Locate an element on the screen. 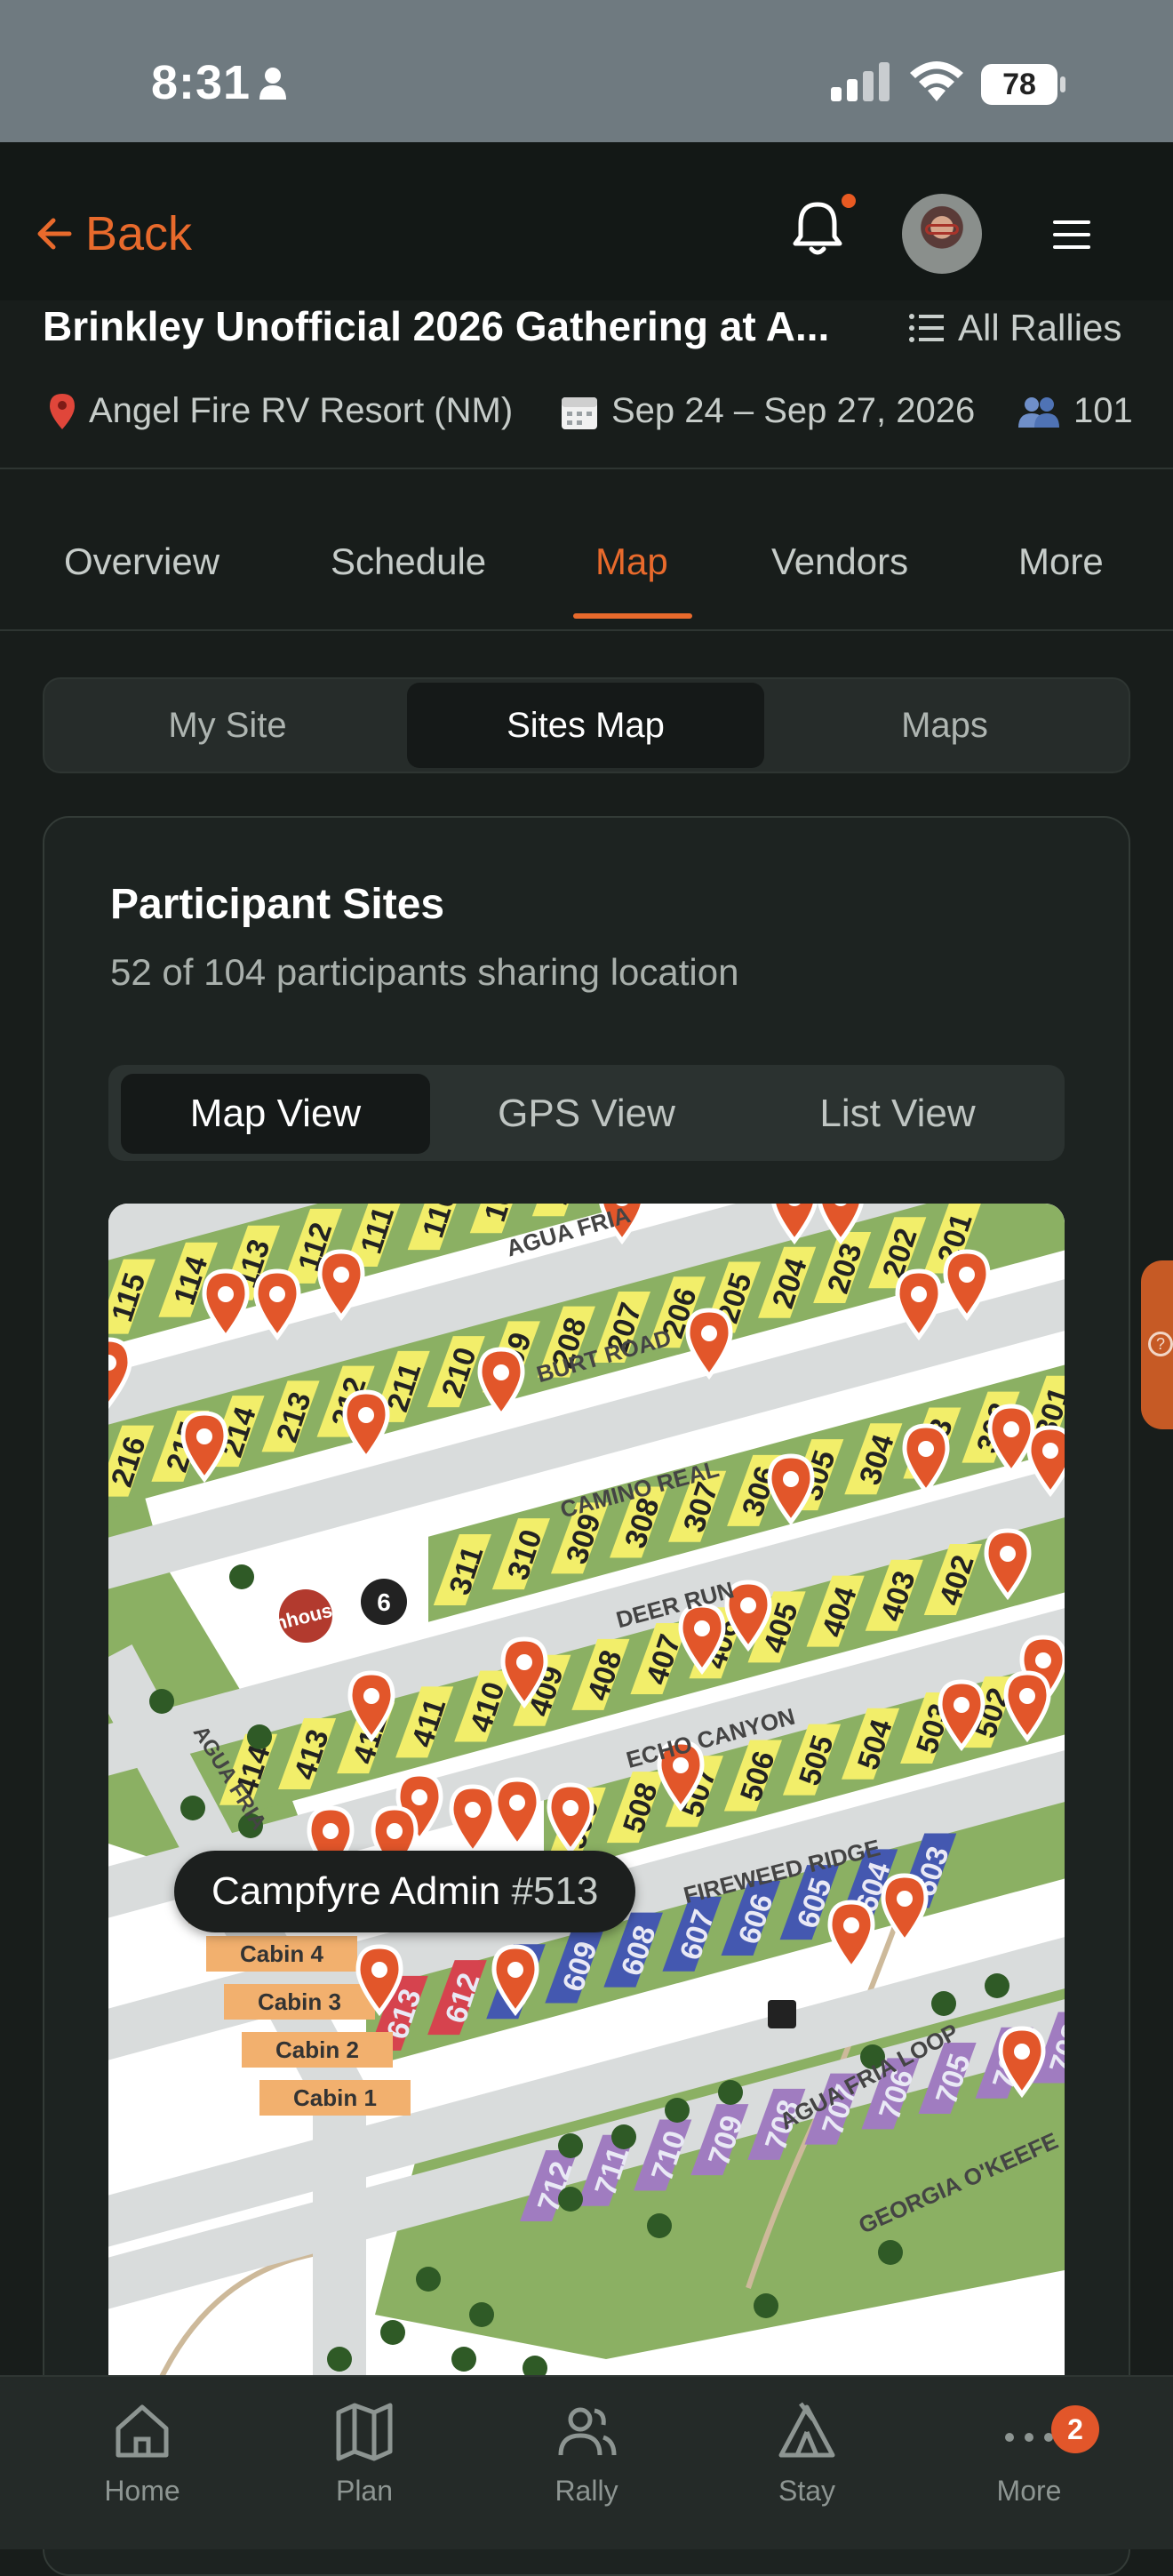 Image resolution: width=1173 pixels, height=2576 pixels. nav-rally: Rally is located at coordinates (586, 2454).